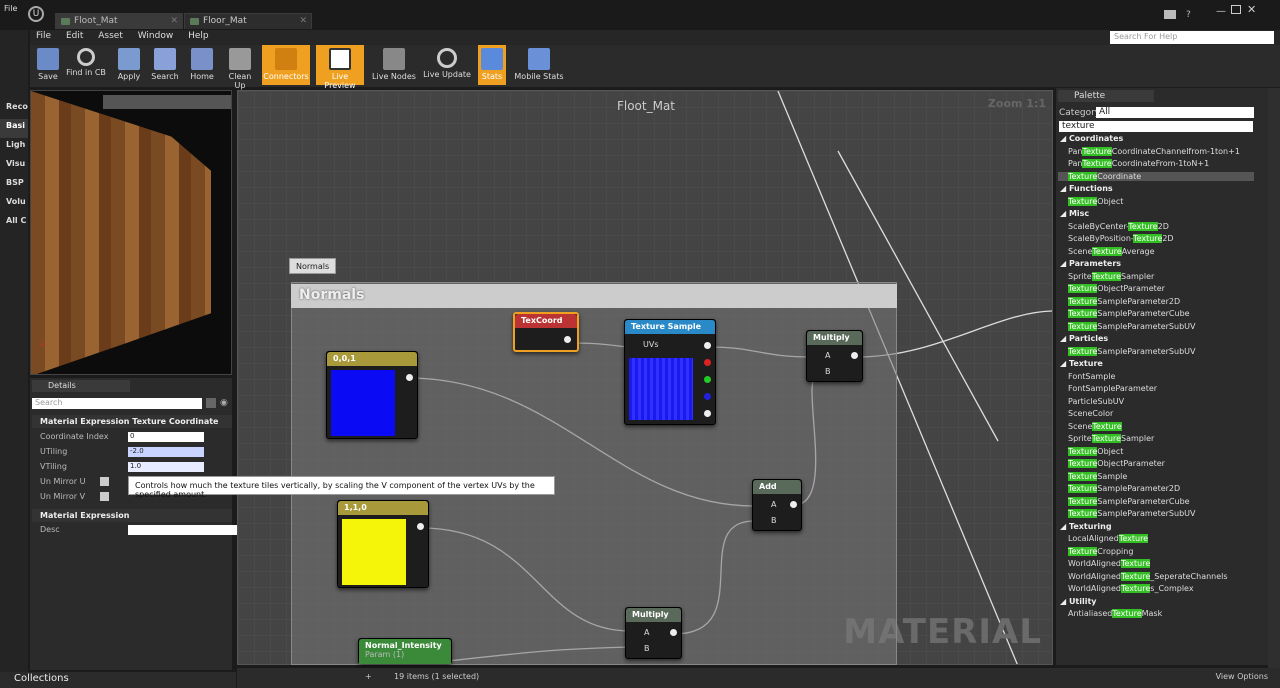 The width and height of the screenshot is (1280, 688). What do you see at coordinates (1118, 226) in the screenshot?
I see `palette-item: ScaleByCenter-Texture2D` at bounding box center [1118, 226].